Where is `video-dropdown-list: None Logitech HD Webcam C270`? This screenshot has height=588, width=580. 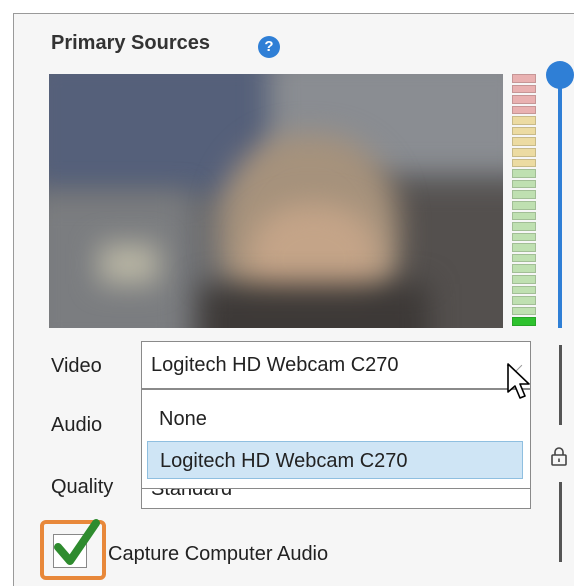
video-dropdown-list: None Logitech HD Webcam C270 is located at coordinates (336, 439).